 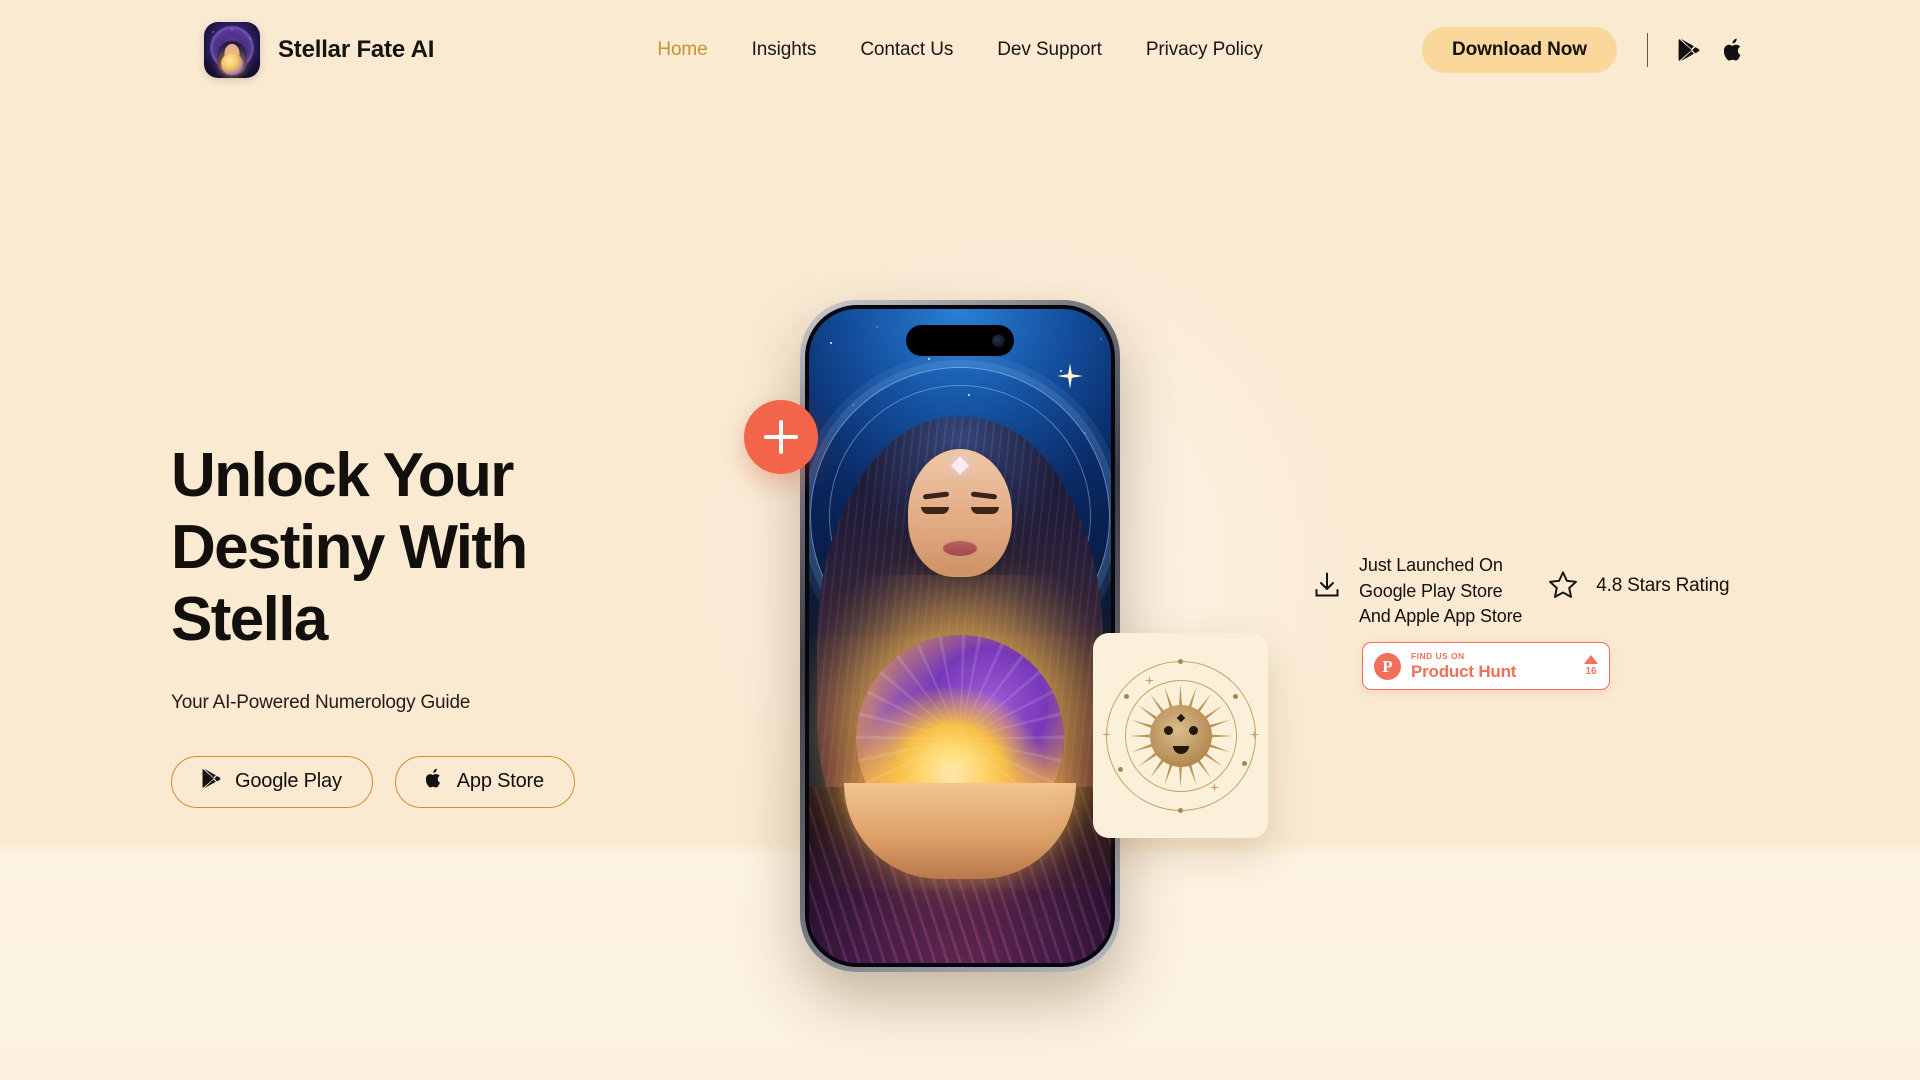 What do you see at coordinates (249, 619) in the screenshot?
I see `headline-line-3: Stella` at bounding box center [249, 619].